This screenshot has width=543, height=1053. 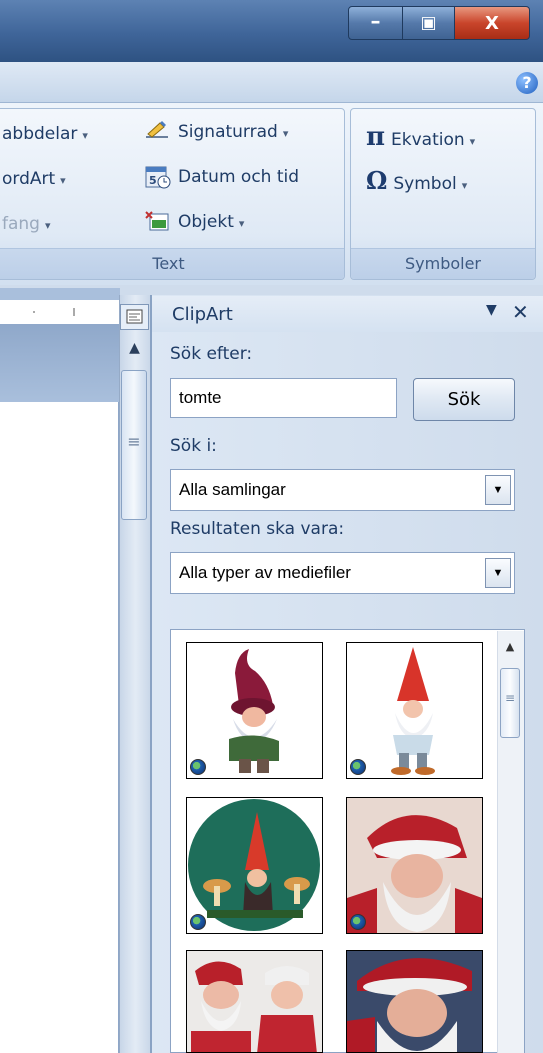 What do you see at coordinates (416, 180) in the screenshot?
I see `symbol-button: Ω Symbol ▾` at bounding box center [416, 180].